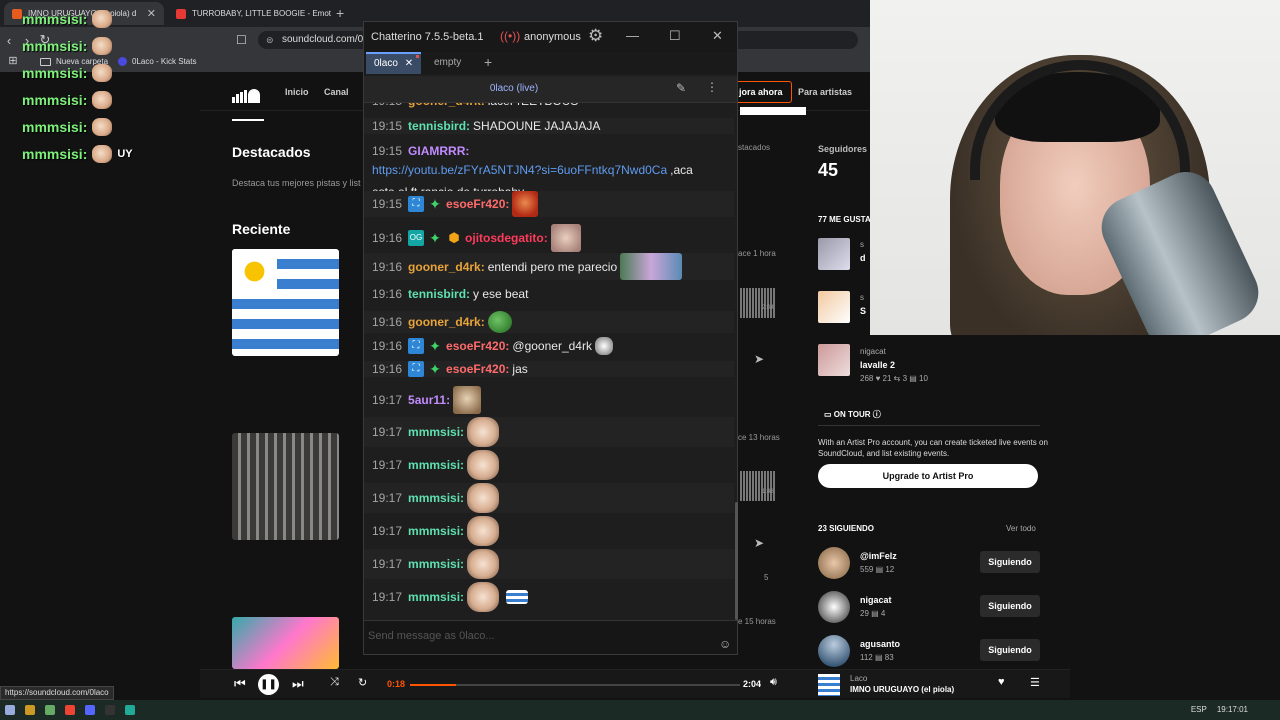 Image resolution: width=1280 pixels, height=720 pixels. I want to click on wolf-emote-icon, so click(603, 346).